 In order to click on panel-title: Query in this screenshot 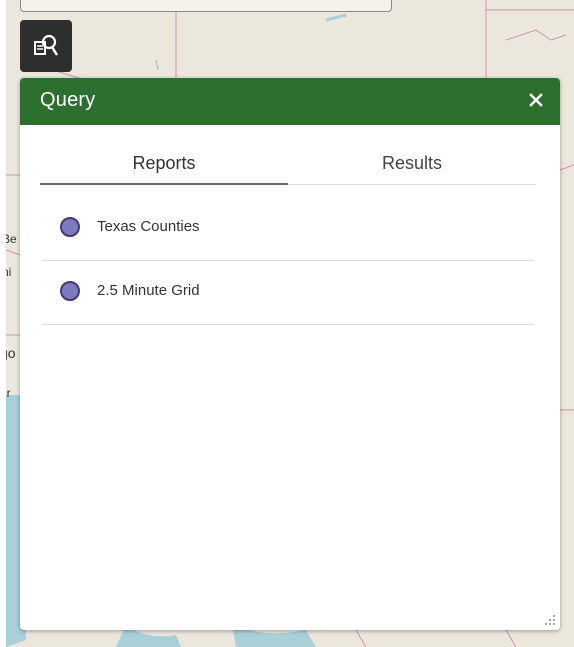, I will do `click(68, 100)`.